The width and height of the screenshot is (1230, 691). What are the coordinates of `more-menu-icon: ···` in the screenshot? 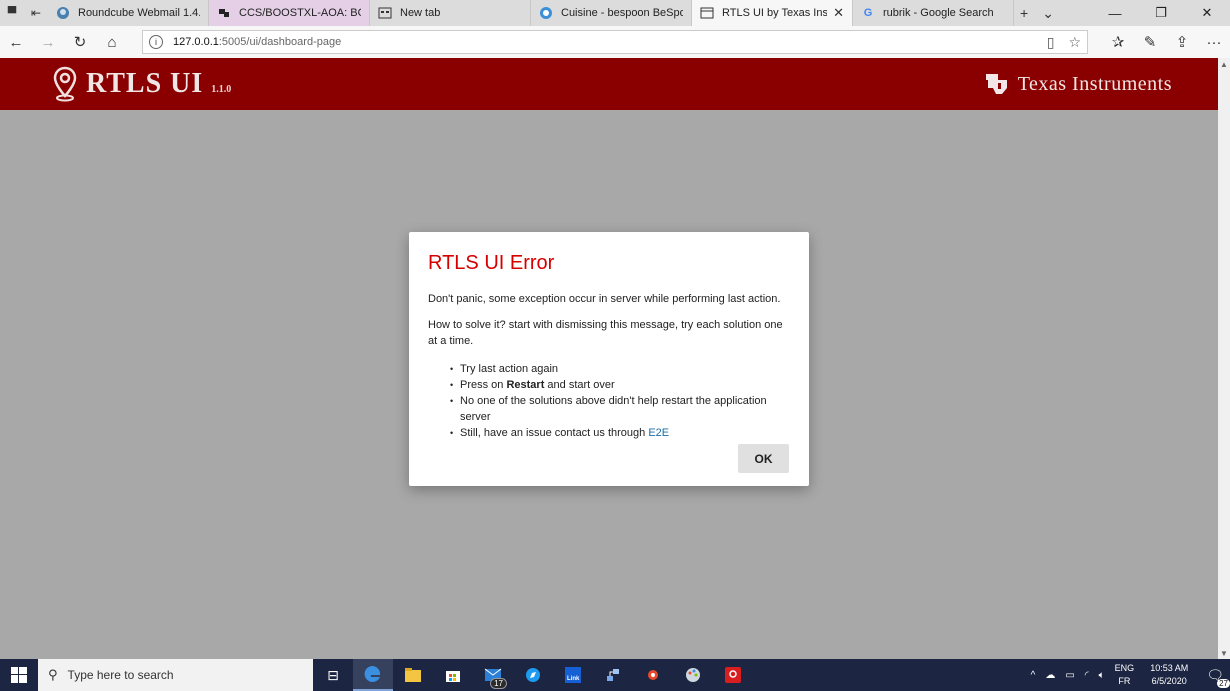 It's located at (1214, 42).